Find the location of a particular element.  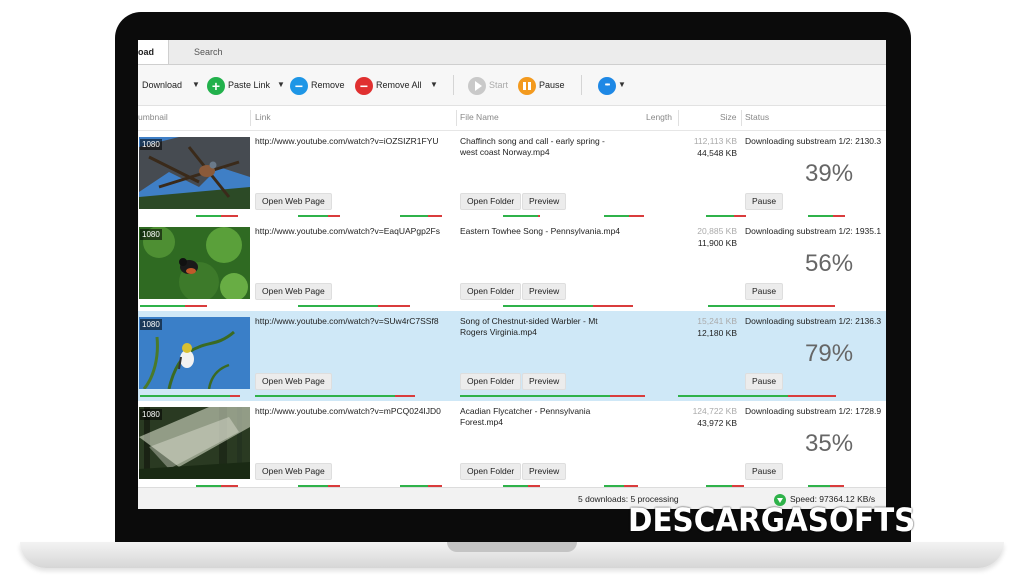

col-thumbnail: umbnail is located at coordinates (153, 117).